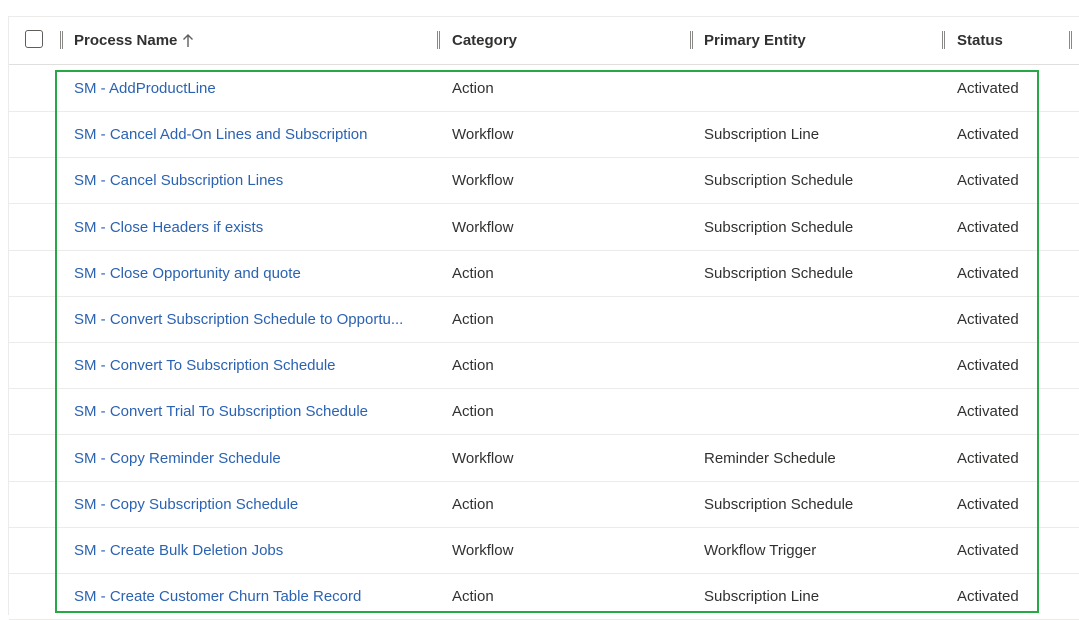 This screenshot has width=1079, height=620. Describe the element at coordinates (770, 458) in the screenshot. I see `primary-entity-cell-text: Reminder Schedule` at that location.